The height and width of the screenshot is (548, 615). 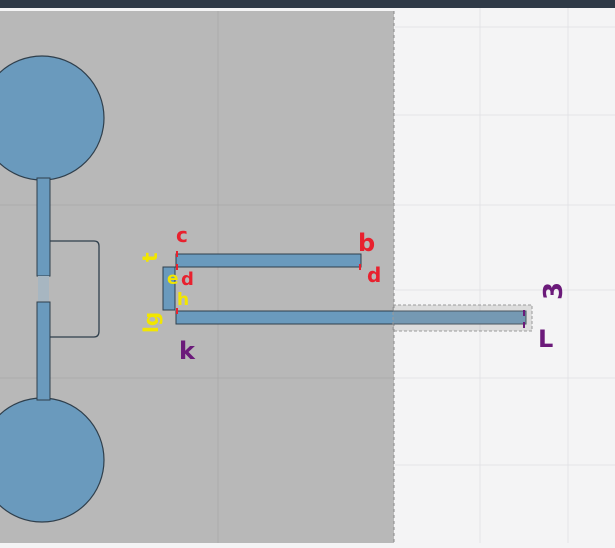 What do you see at coordinates (151, 322) in the screenshot?
I see `annotation-lg: lg` at bounding box center [151, 322].